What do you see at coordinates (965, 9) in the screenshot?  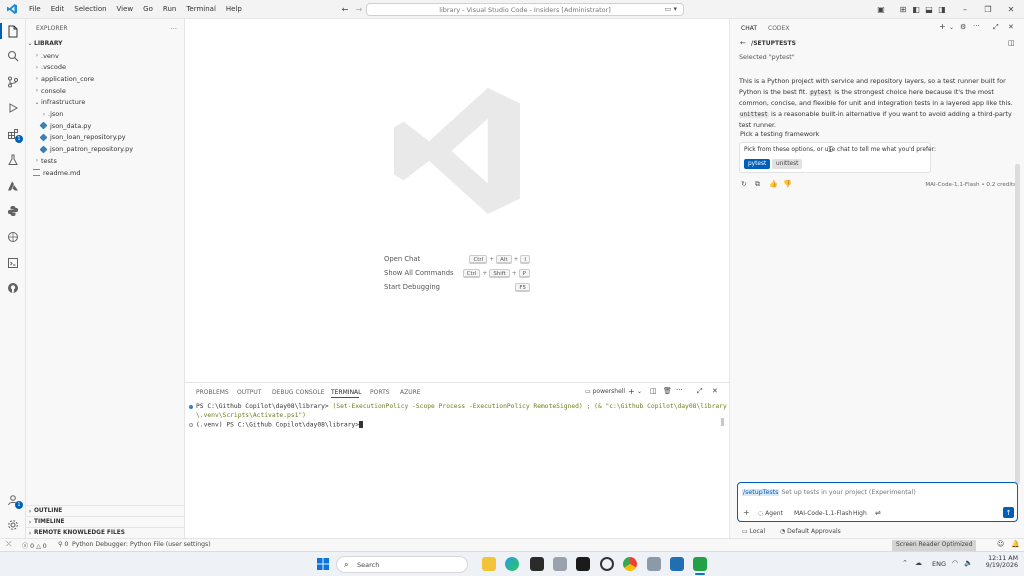 I see `minimize-icon: –` at bounding box center [965, 9].